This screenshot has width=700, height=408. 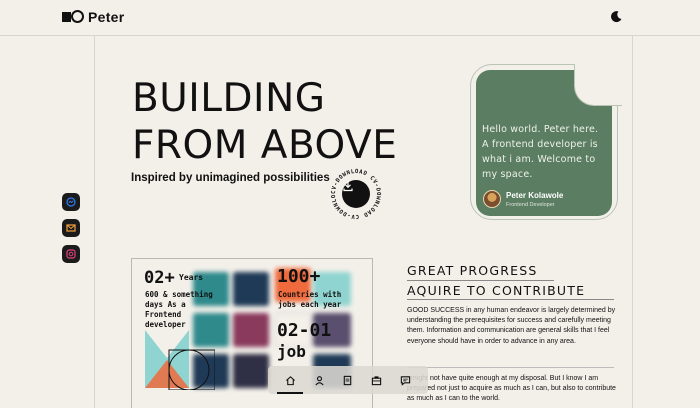 I want to click on about-heading-2: AQUIRE TO CONTRIBUTE, so click(x=496, y=290).